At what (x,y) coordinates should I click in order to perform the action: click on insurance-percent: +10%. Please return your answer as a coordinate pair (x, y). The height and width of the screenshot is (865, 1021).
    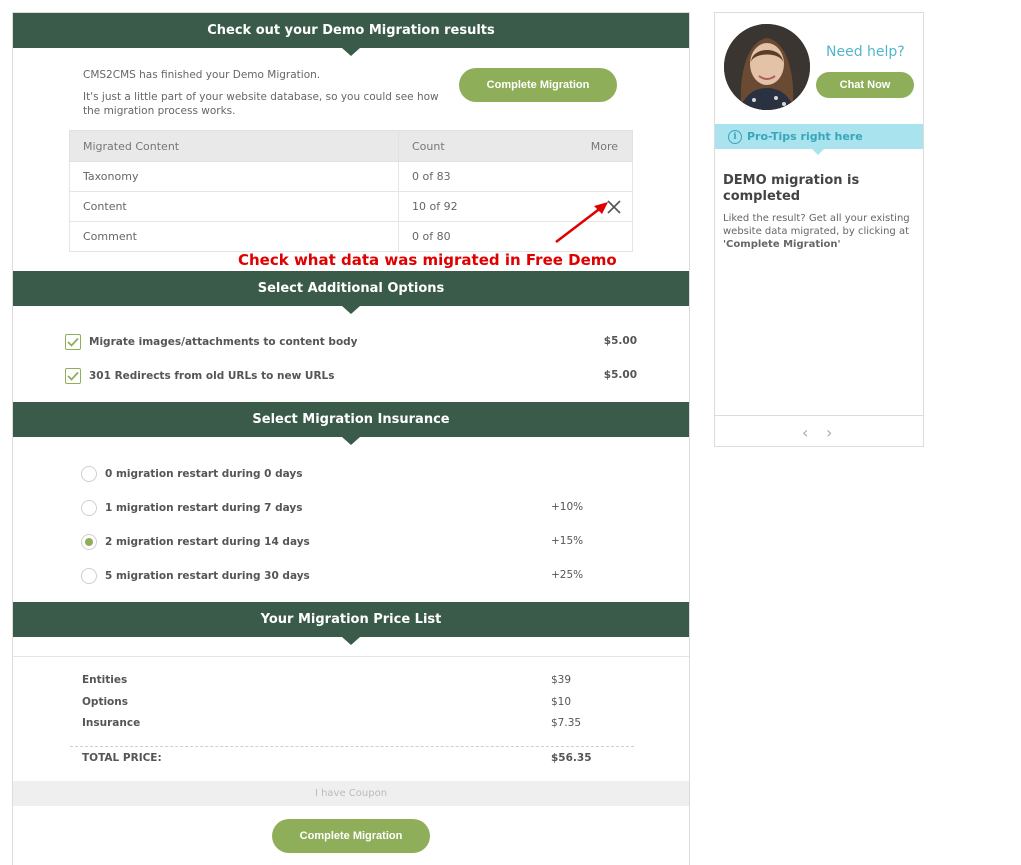
    Looking at the image, I should click on (567, 507).